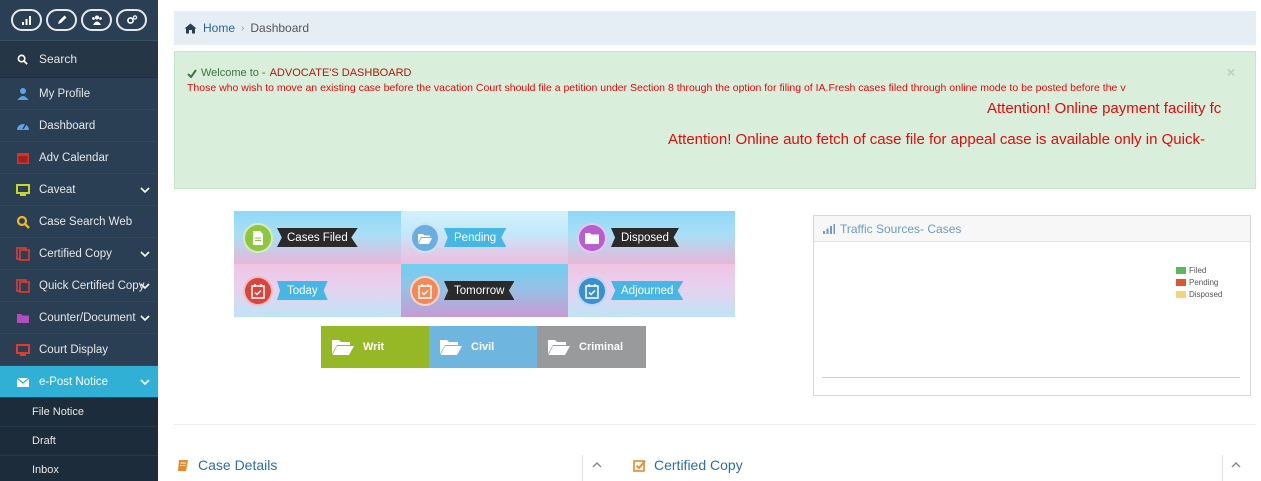 This screenshot has height=481, width=1261. What do you see at coordinates (87, 317) in the screenshot?
I see `sidebar-item-label: Counter/Document` at bounding box center [87, 317].